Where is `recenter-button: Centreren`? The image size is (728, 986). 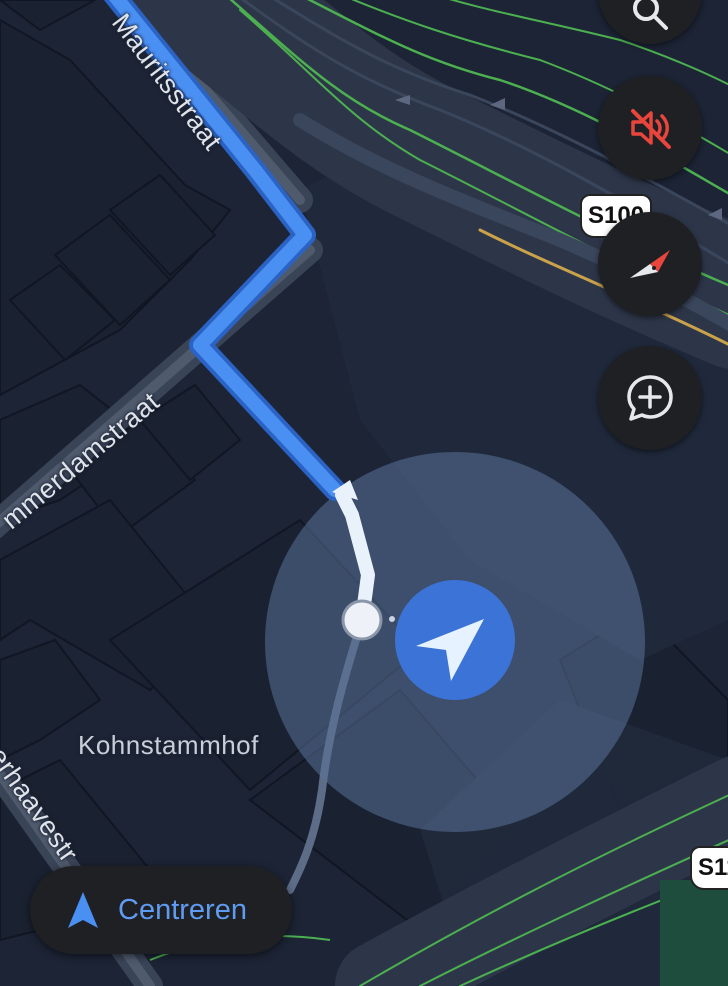 recenter-button: Centreren is located at coordinates (161, 910).